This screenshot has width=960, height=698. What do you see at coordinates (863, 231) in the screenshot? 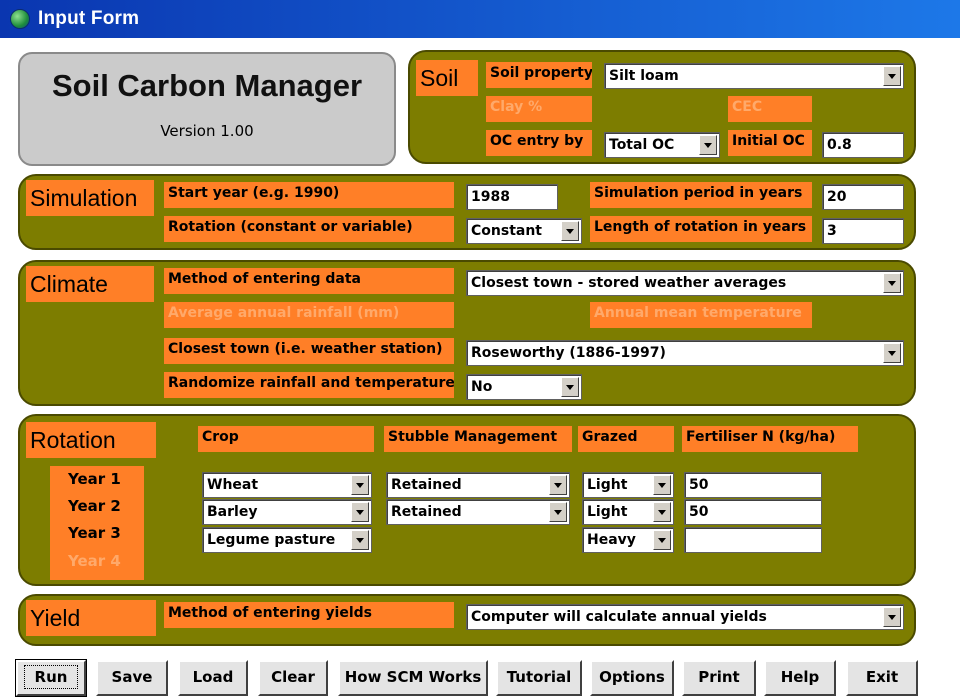
I see `rotation-length-field: 3` at bounding box center [863, 231].